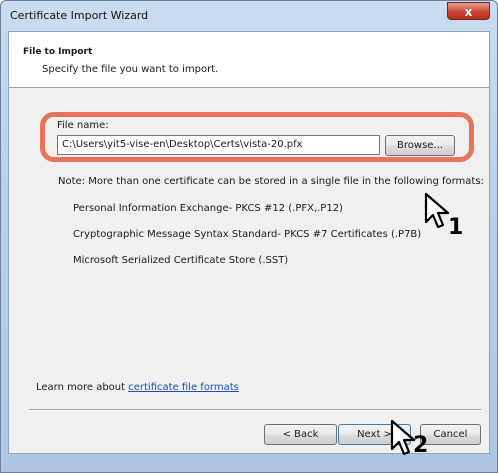 The height and width of the screenshot is (473, 498). I want to click on cancel-button: Cancel, so click(450, 434).